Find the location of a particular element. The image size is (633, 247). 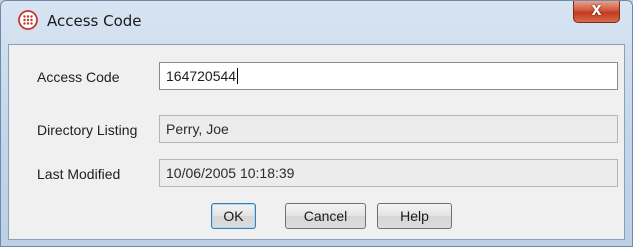

close-icon: X is located at coordinates (596, 11).